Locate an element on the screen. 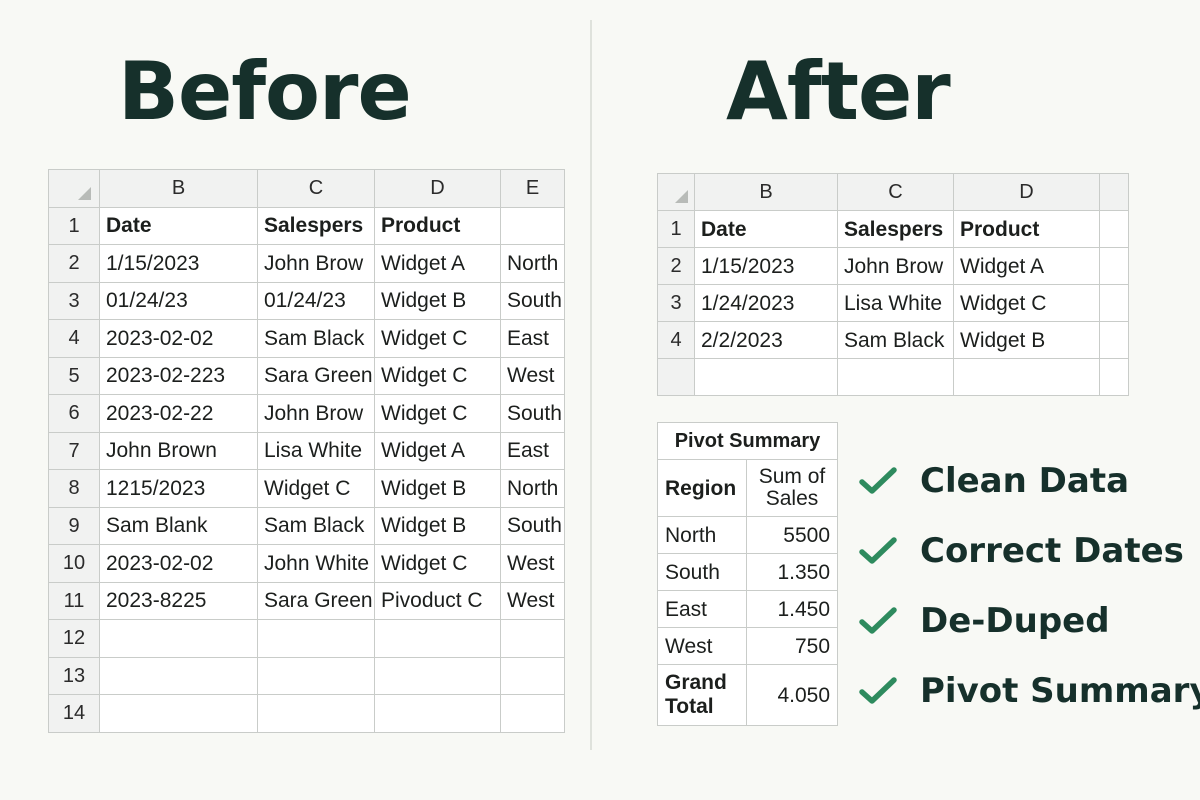 This screenshot has height=800, width=1200. row-number is located at coordinates (676, 377).